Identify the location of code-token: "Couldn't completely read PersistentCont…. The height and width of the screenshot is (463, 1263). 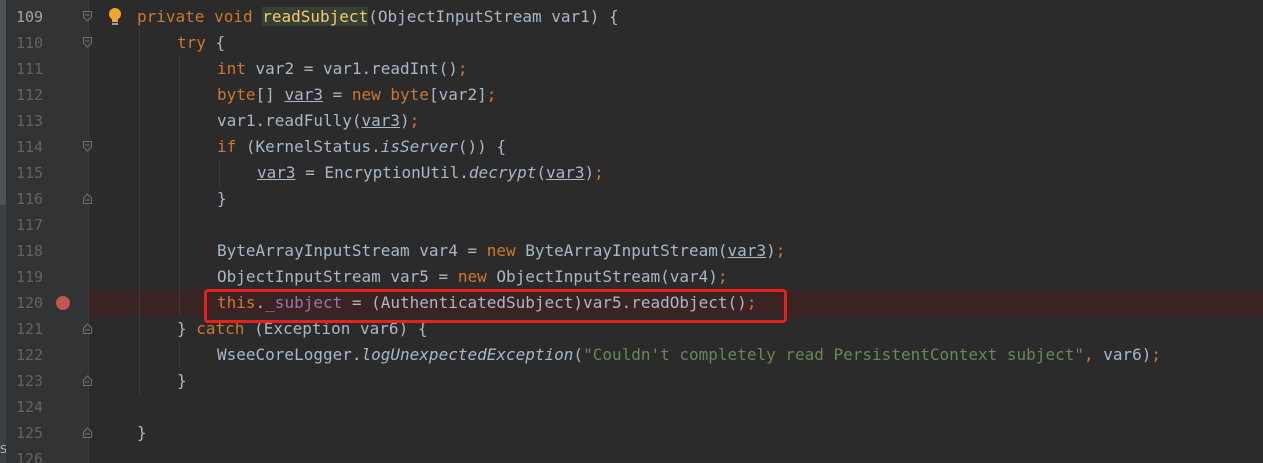
(833, 354).